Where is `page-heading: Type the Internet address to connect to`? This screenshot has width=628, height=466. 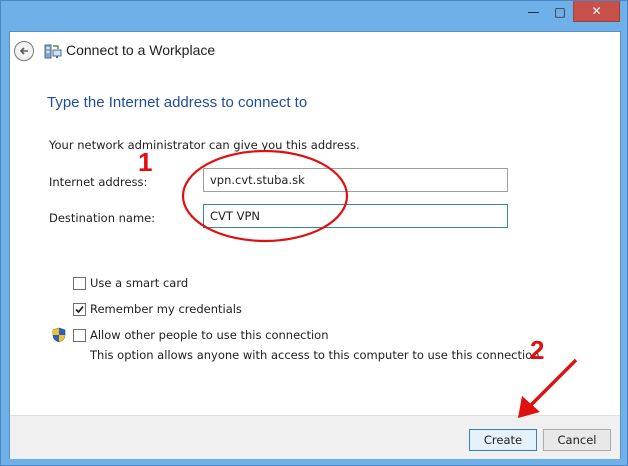
page-heading: Type the Internet address to connect to is located at coordinates (177, 102).